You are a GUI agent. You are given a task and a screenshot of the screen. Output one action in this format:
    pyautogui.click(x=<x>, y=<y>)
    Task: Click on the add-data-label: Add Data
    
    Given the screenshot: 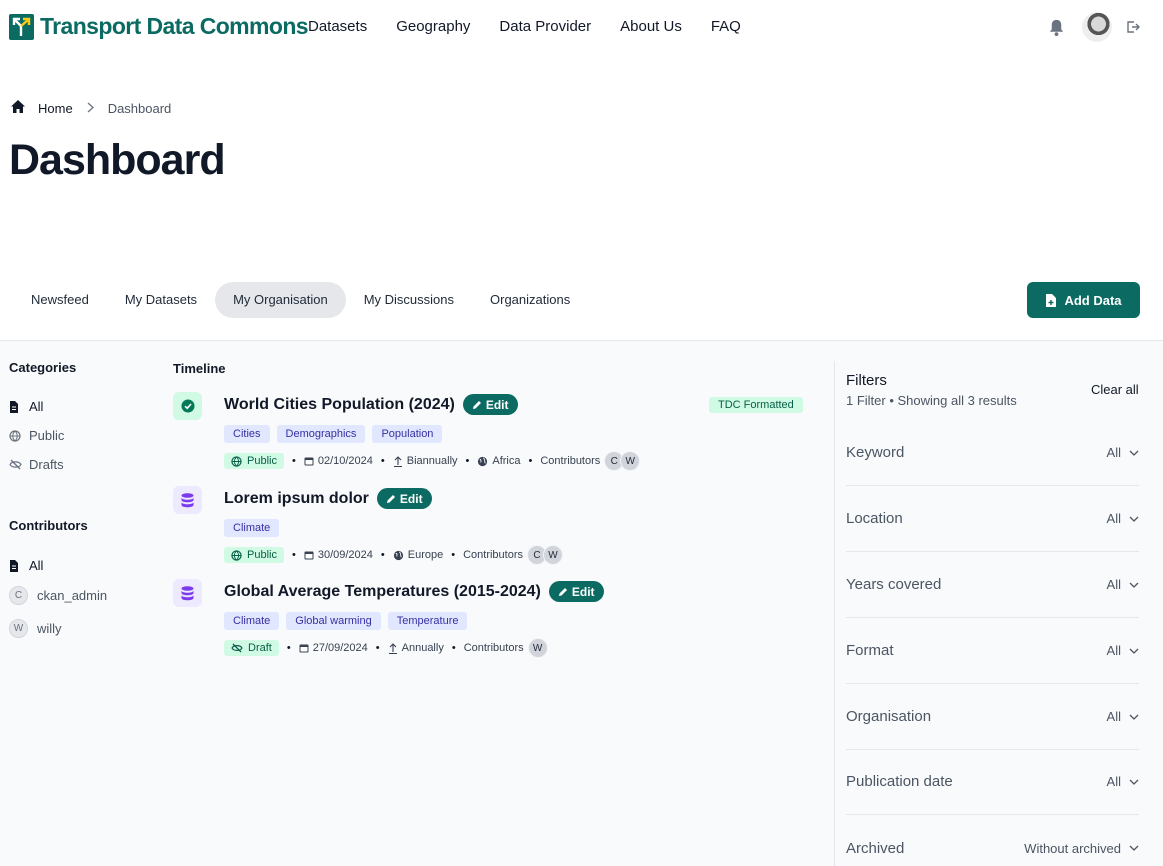 What is the action you would take?
    pyautogui.click(x=1093, y=300)
    